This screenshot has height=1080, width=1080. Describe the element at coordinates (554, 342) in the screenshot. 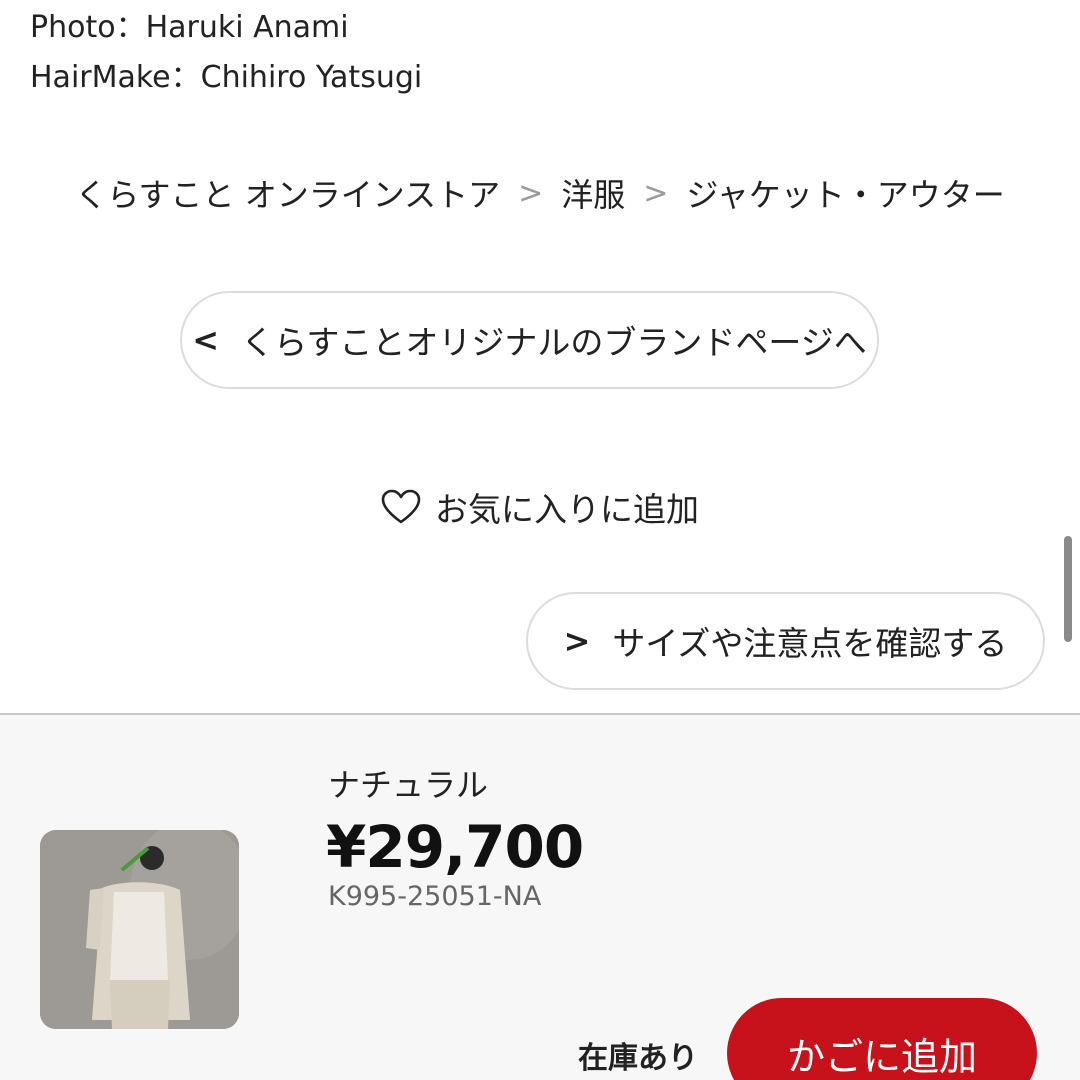

I see `brand-page-label: くらすことオリジナルのブランドページへ` at that location.